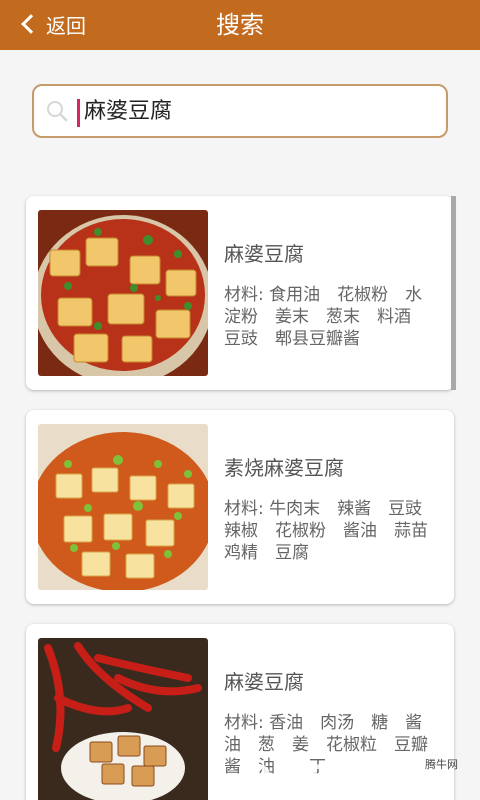 The width and height of the screenshot is (480, 800). Describe the element at coordinates (284, 468) in the screenshot. I see `recipe-name: 素烧麻婆豆腐` at that location.